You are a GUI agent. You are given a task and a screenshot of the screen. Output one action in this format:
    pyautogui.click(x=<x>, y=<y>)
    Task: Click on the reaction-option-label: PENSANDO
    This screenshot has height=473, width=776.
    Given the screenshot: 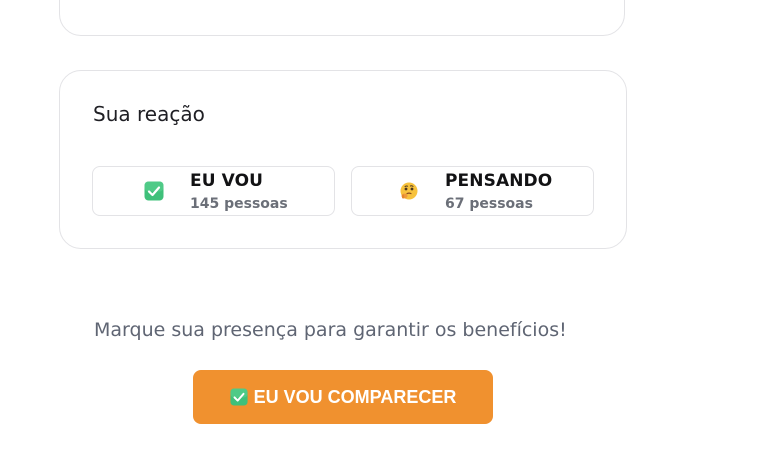 What is the action you would take?
    pyautogui.click(x=499, y=181)
    